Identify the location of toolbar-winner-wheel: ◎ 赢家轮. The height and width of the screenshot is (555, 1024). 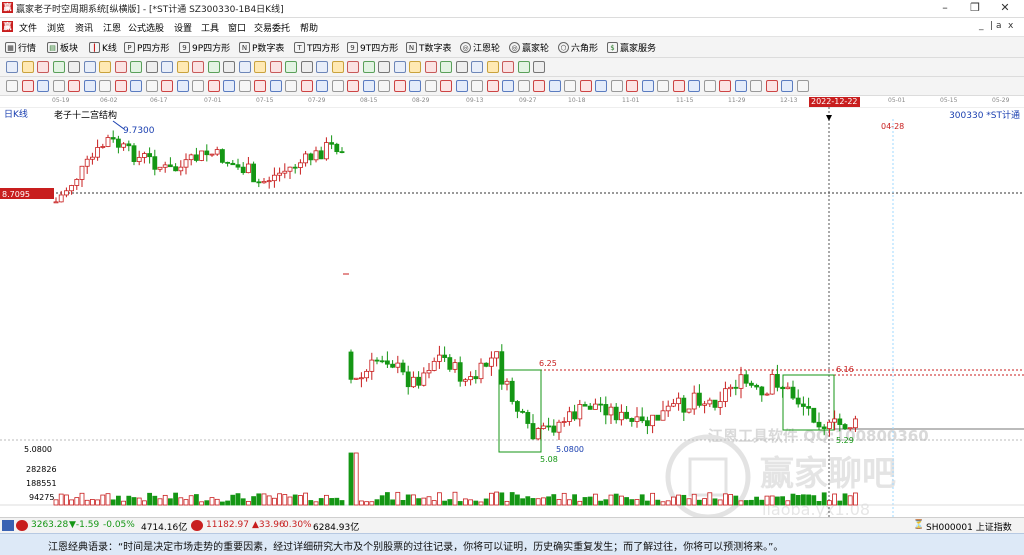
(529, 47).